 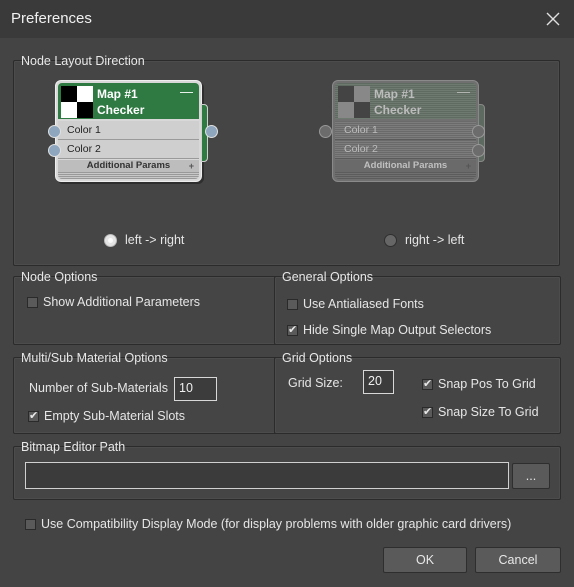 What do you see at coordinates (390, 240) in the screenshot?
I see `radio-unselected-icon` at bounding box center [390, 240].